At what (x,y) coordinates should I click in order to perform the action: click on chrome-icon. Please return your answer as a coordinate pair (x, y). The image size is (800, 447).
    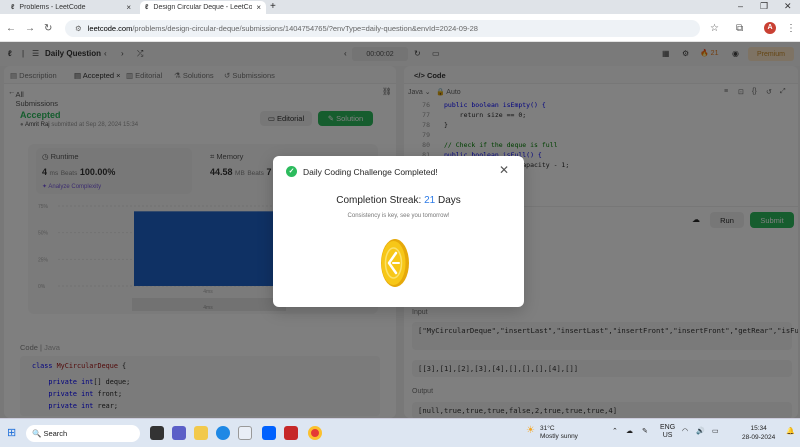
    Looking at the image, I should click on (315, 433).